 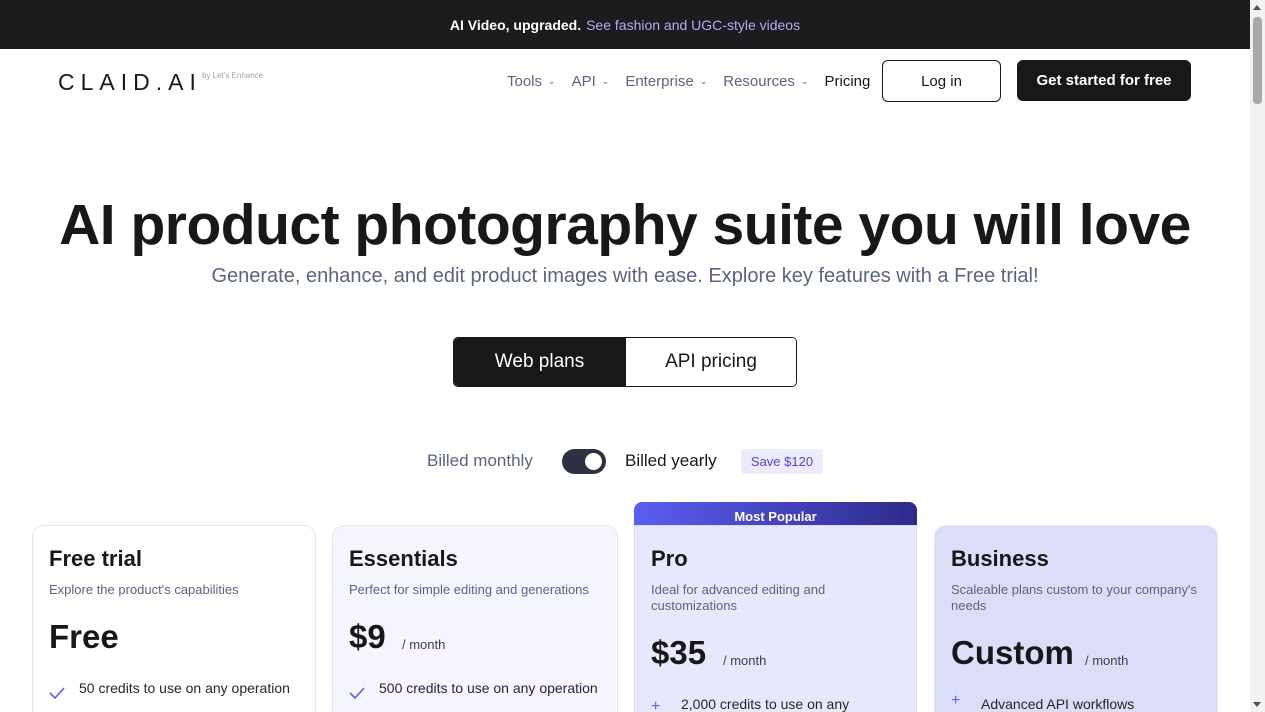 I want to click on switch-knob, so click(x=593, y=461).